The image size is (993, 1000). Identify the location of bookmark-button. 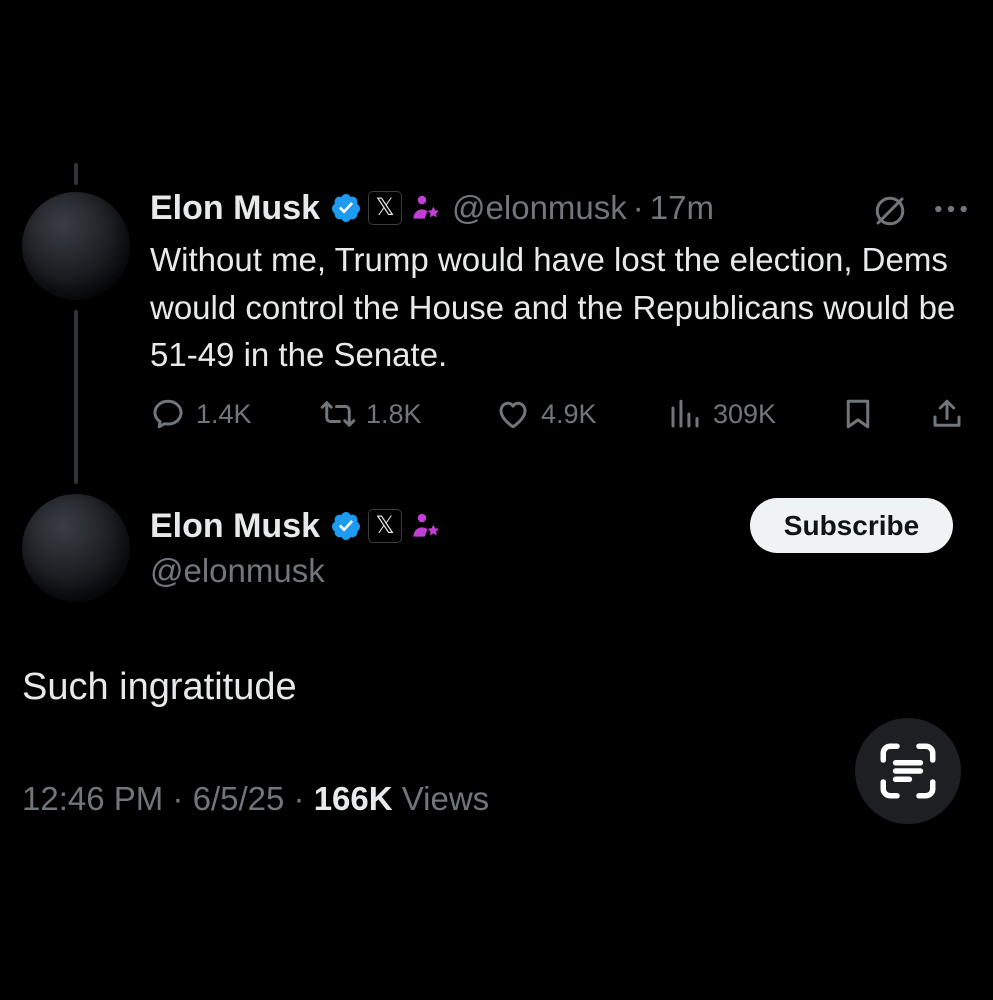
(858, 414).